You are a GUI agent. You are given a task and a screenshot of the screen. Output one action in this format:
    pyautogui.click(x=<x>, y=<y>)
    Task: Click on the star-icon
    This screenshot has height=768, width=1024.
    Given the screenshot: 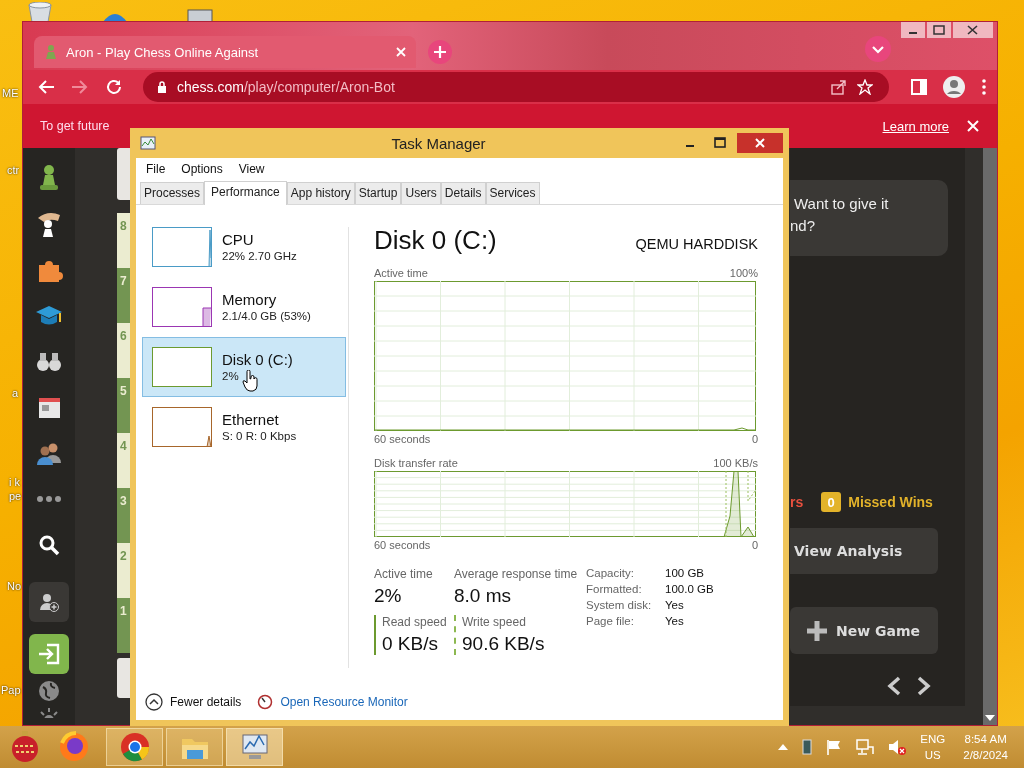 What is the action you would take?
    pyautogui.click(x=865, y=87)
    